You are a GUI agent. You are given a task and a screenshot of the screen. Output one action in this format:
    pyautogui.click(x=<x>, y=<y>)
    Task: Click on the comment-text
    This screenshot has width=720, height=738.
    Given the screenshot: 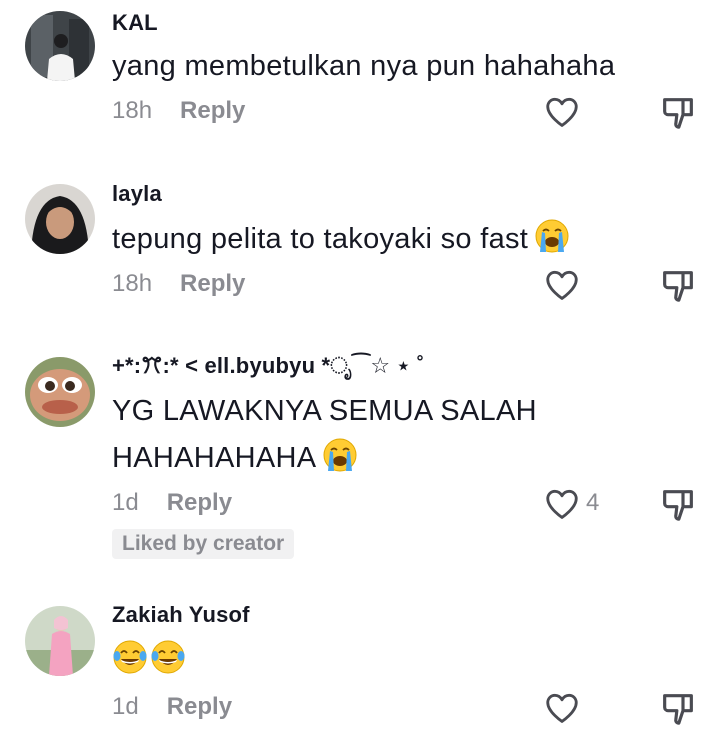 What is the action you would take?
    pyautogui.click(x=149, y=660)
    